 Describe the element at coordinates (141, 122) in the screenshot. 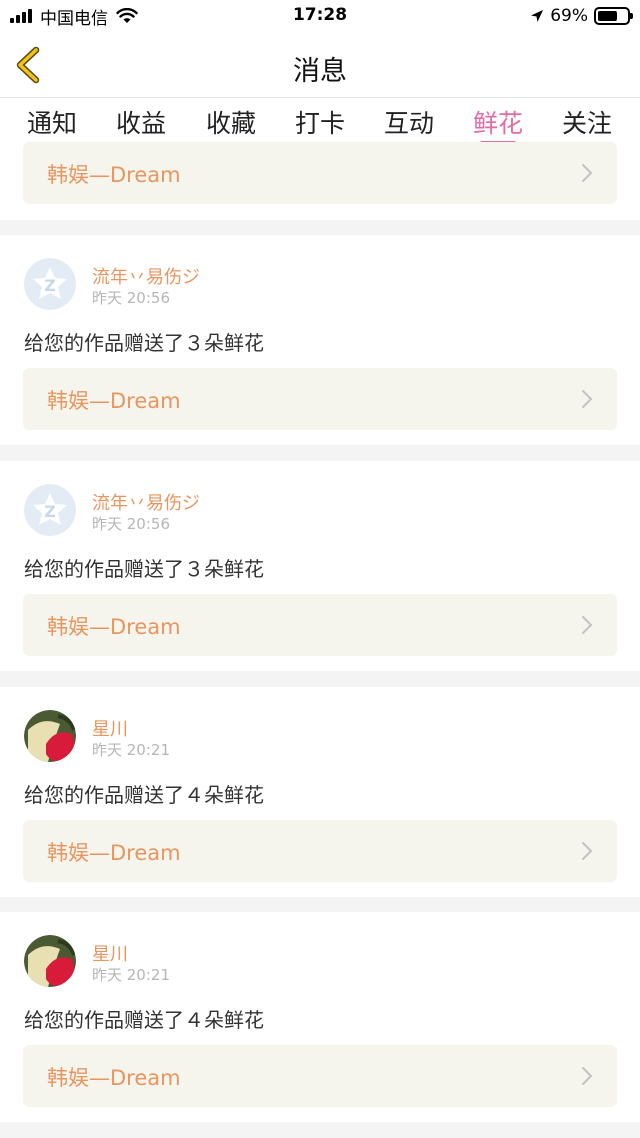

I see `tab-earnings: 收益` at that location.